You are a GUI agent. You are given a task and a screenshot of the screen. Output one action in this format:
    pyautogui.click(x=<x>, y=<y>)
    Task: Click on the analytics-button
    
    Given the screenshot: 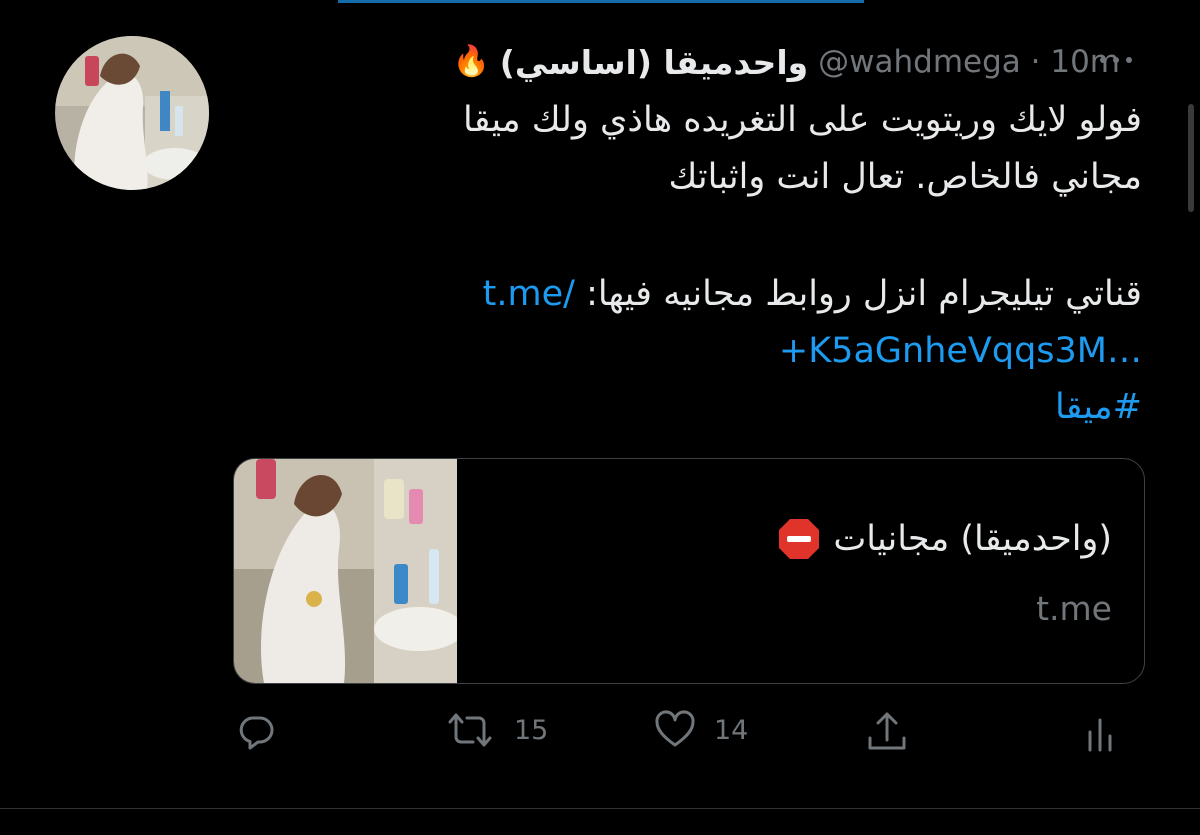 What is the action you would take?
    pyautogui.click(x=1100, y=732)
    